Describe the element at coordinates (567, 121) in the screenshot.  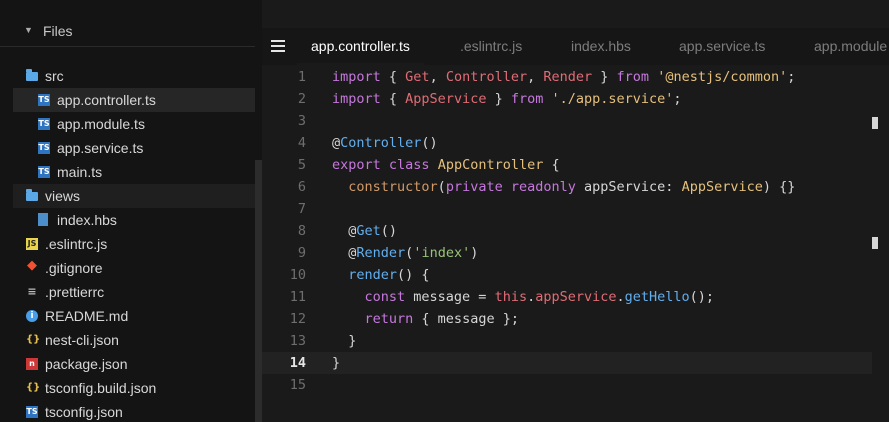
I see `code-line: 3` at that location.